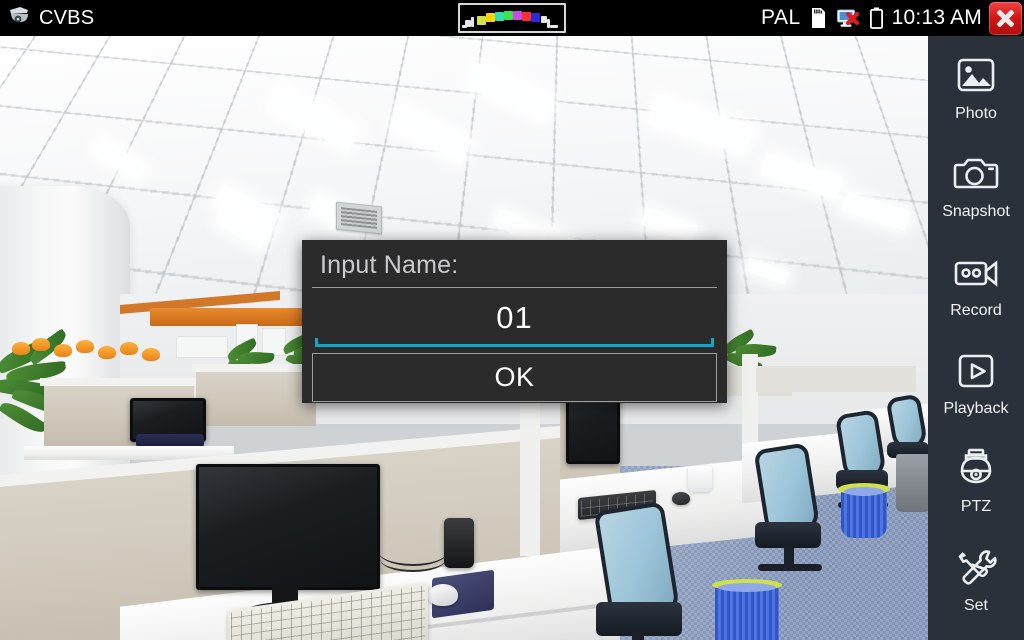  What do you see at coordinates (1005, 18) in the screenshot?
I see `close-icon` at bounding box center [1005, 18].